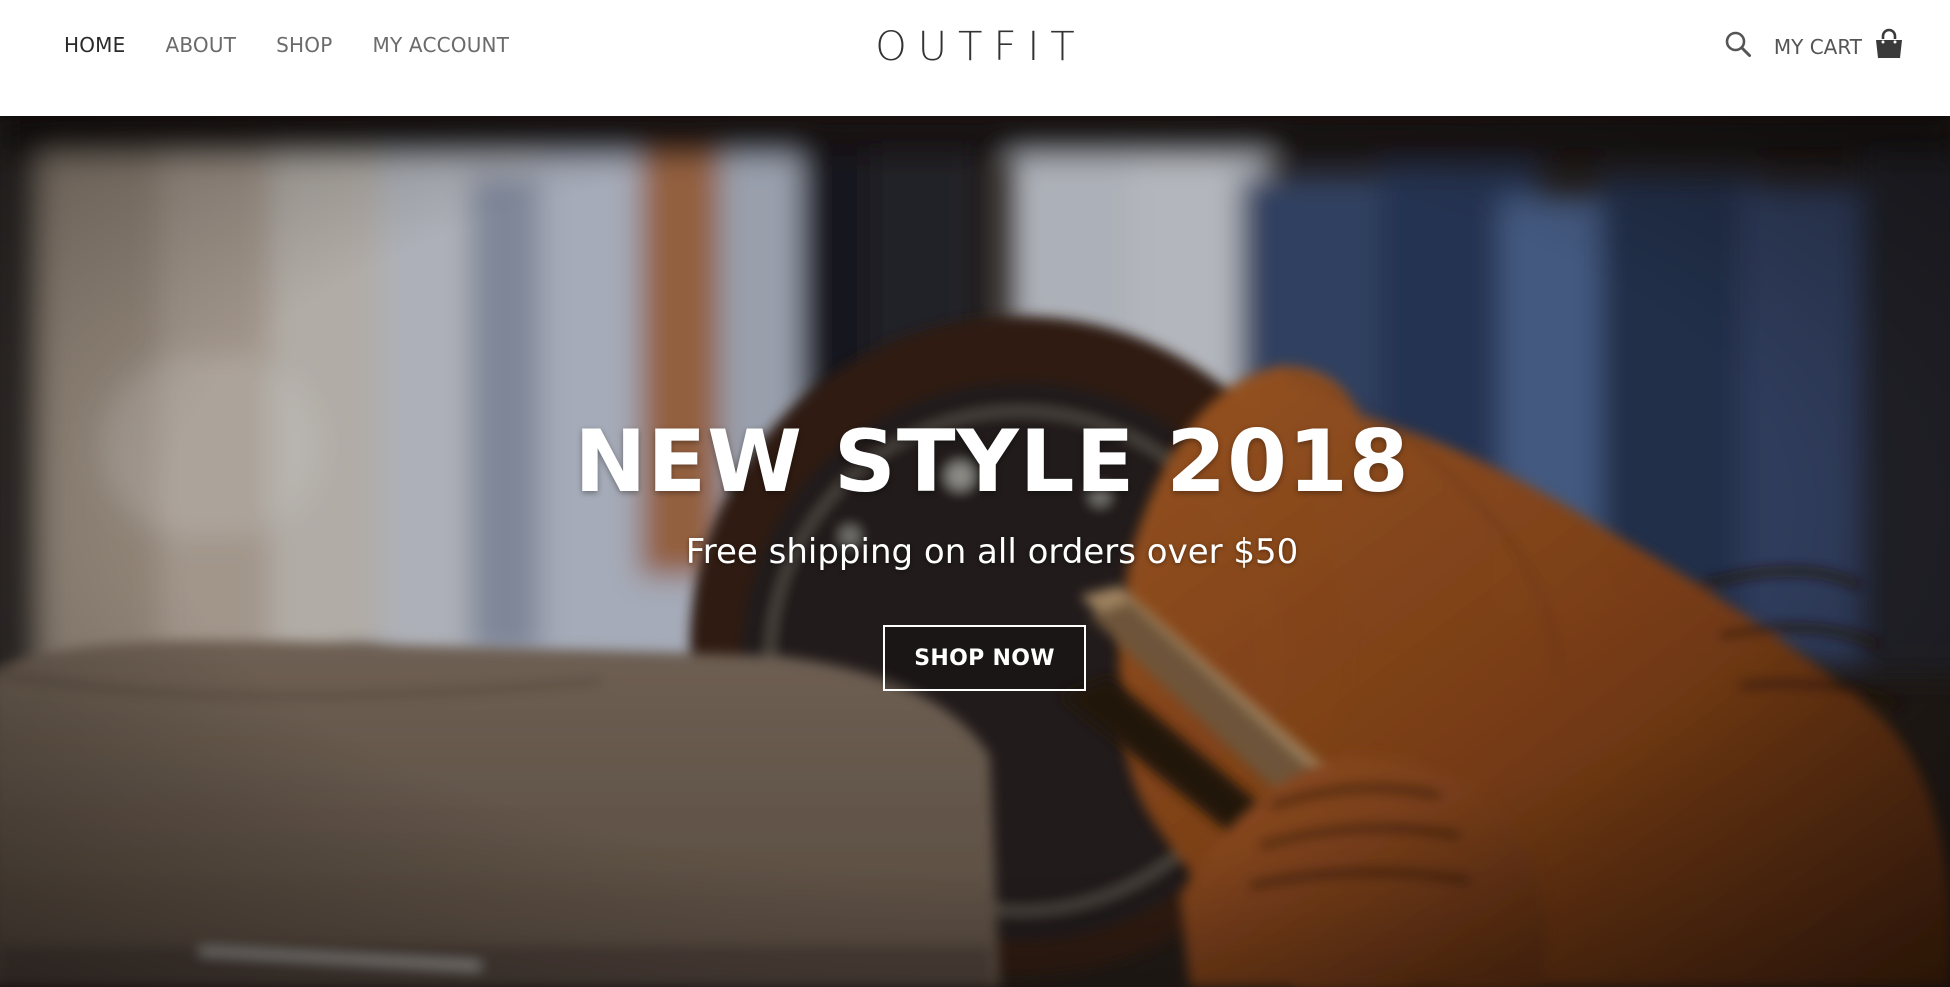 This screenshot has height=987, width=1950. I want to click on search-icon, so click(1738, 44).